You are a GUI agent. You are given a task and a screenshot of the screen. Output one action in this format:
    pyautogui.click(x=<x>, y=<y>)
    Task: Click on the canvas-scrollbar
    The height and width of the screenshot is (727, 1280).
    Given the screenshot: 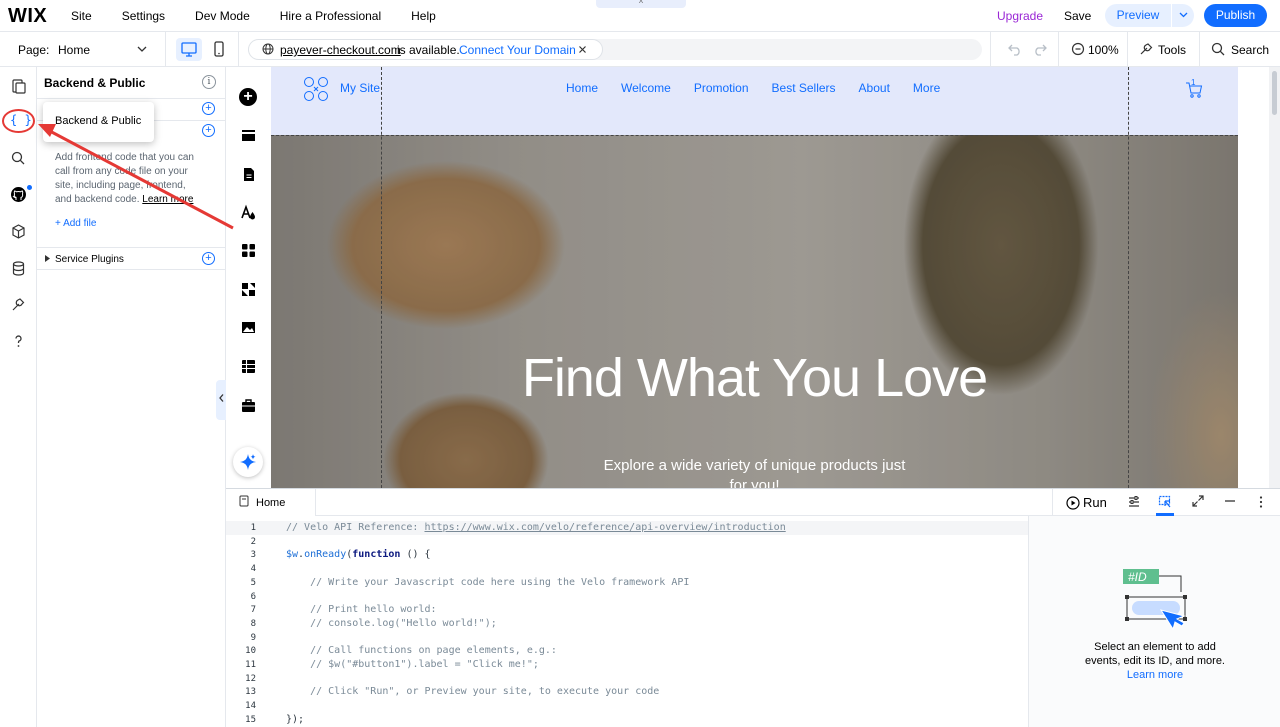 What is the action you would take?
    pyautogui.click(x=1274, y=277)
    